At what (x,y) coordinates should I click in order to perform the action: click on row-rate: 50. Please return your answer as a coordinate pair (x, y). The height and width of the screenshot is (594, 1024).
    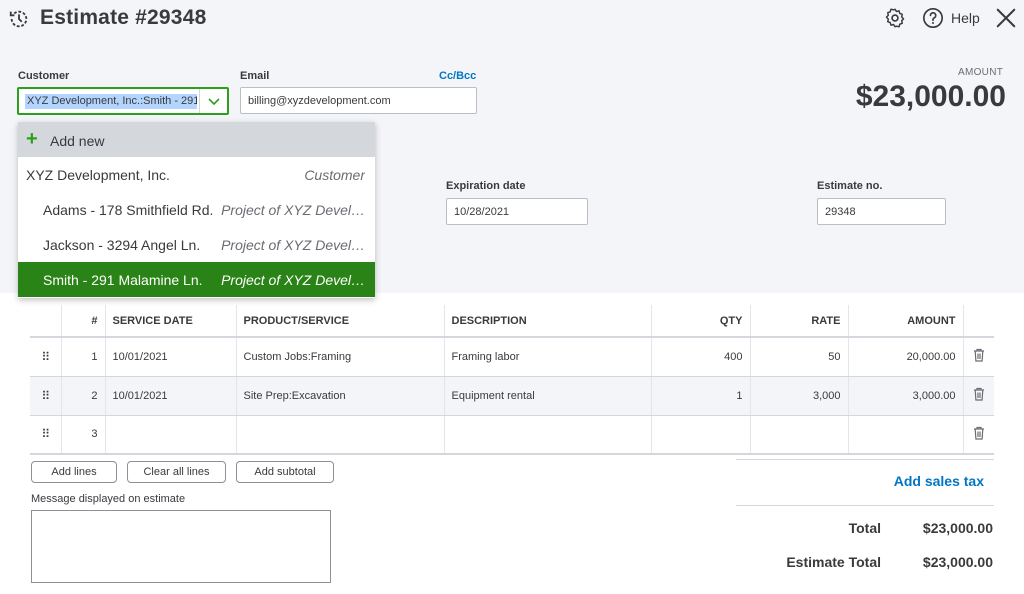
    Looking at the image, I should click on (799, 357).